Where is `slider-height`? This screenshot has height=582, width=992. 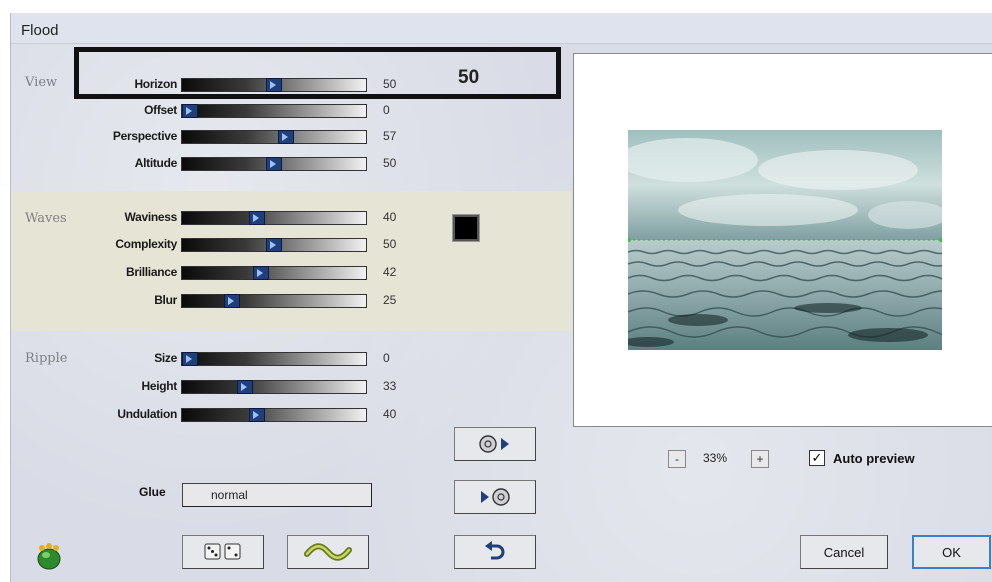 slider-height is located at coordinates (274, 387).